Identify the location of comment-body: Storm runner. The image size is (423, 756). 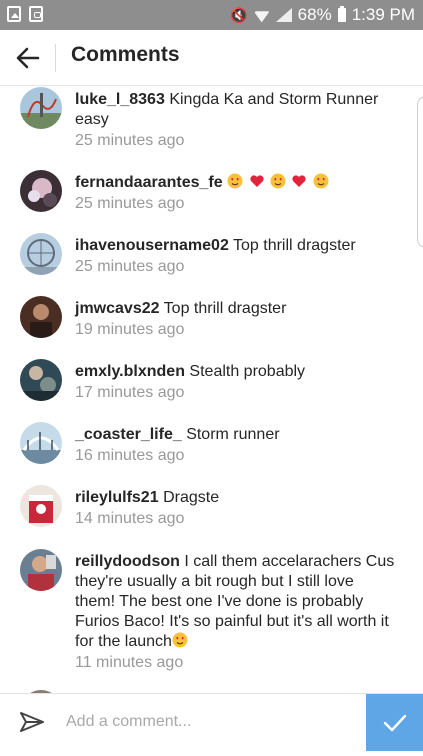
(233, 434).